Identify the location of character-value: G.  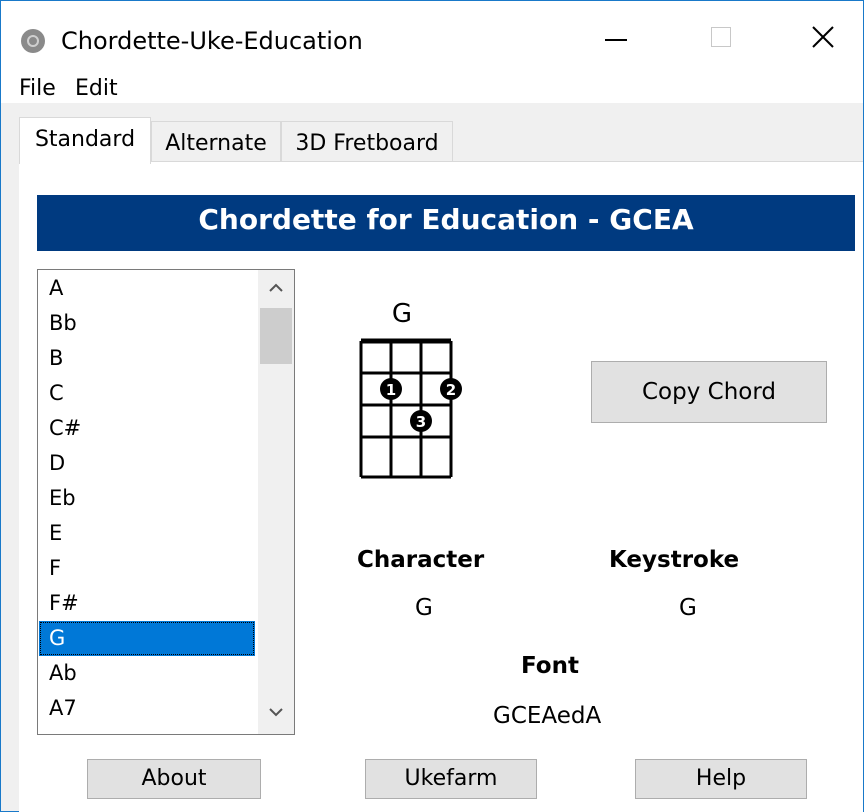
(424, 608).